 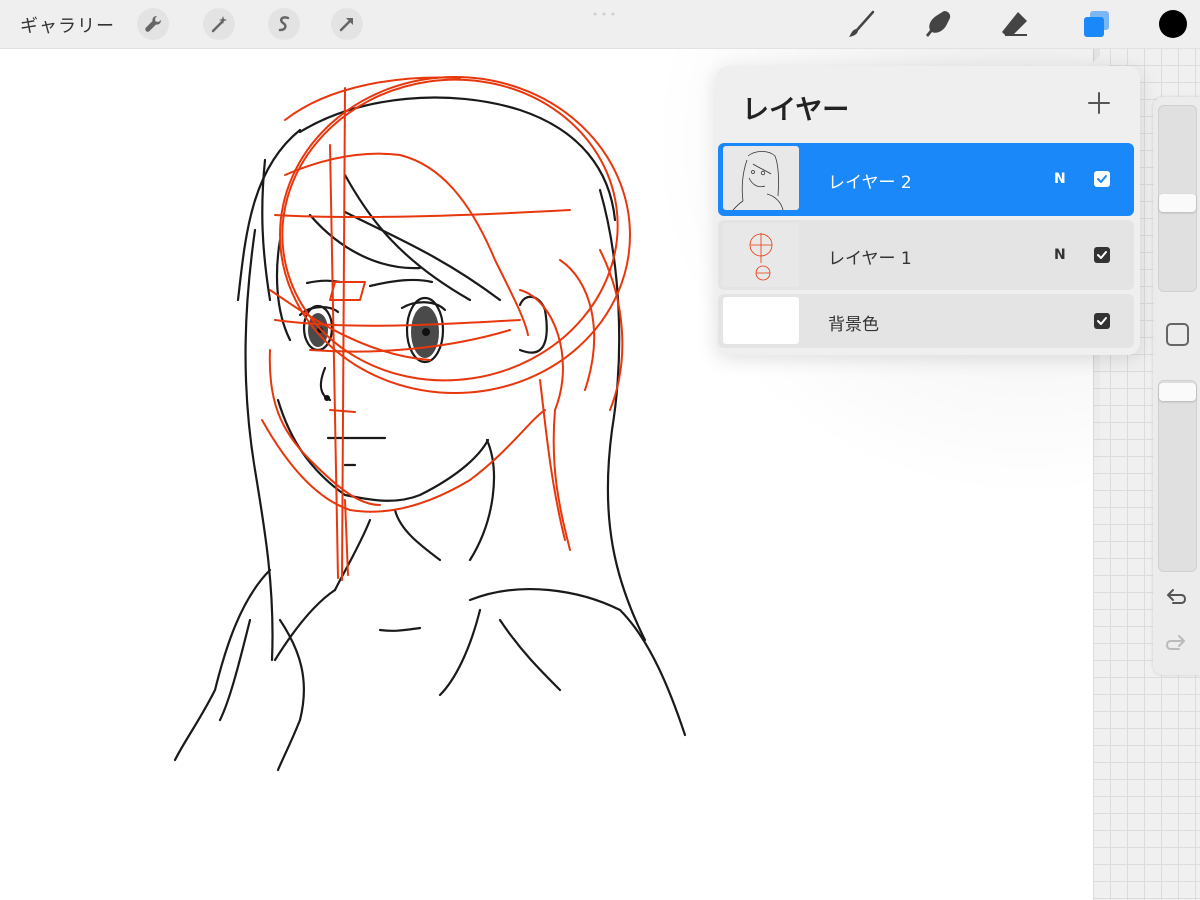 I want to click on magic-wand-icon, so click(x=219, y=24).